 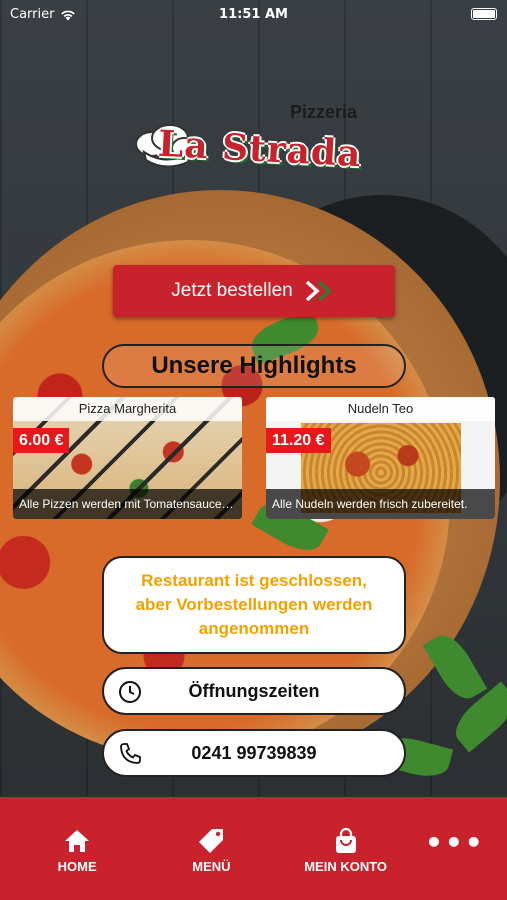 What do you see at coordinates (380, 504) in the screenshot?
I see `highlight-description: Alle Nudeln werden frisch zubereitet.` at bounding box center [380, 504].